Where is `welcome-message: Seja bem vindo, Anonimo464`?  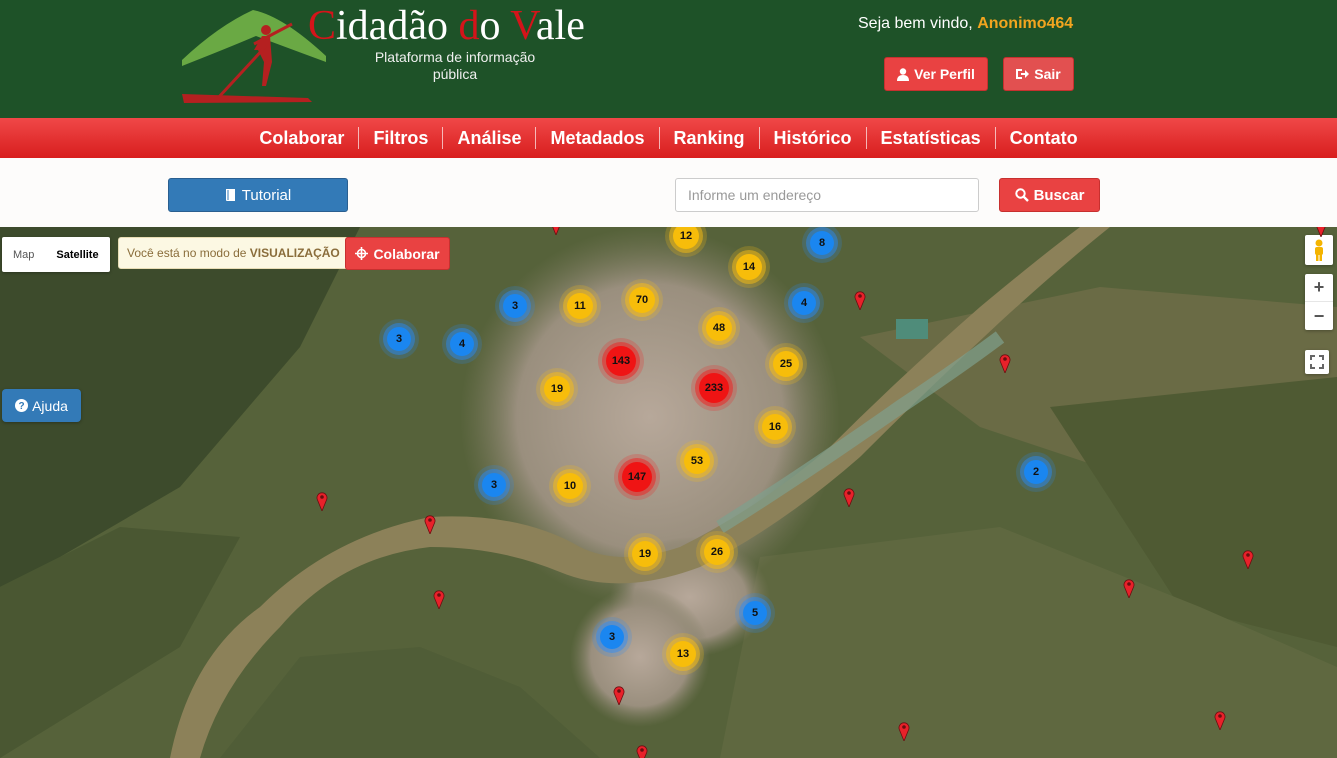 welcome-message: Seja bem vindo, Anonimo464 is located at coordinates (965, 24).